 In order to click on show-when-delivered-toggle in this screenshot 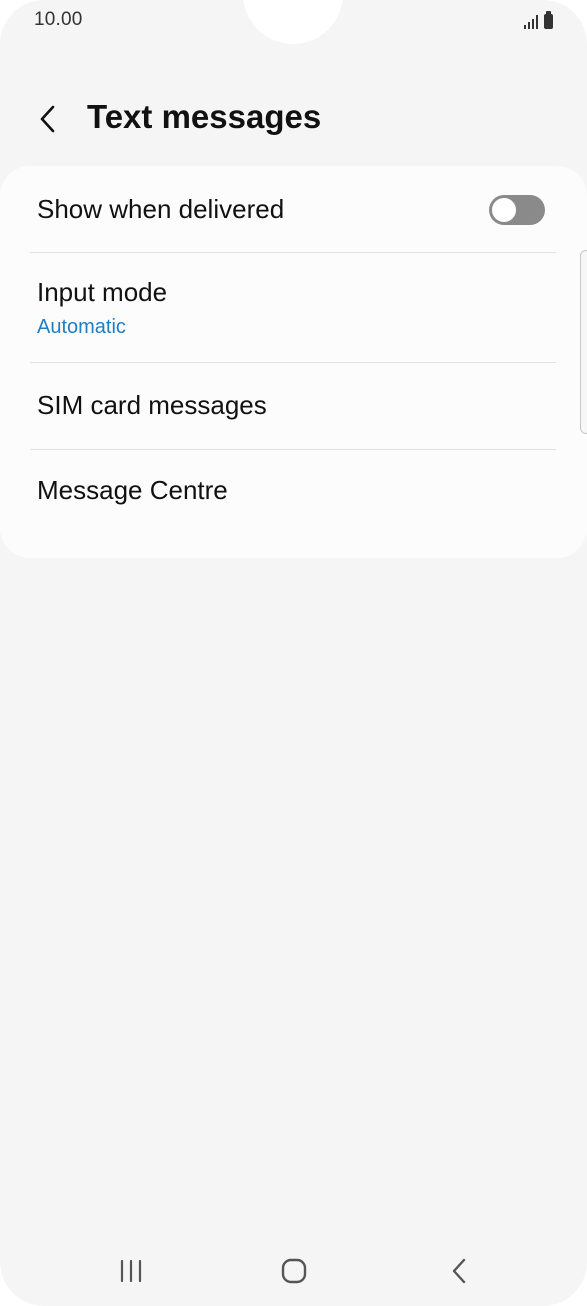, I will do `click(517, 210)`.